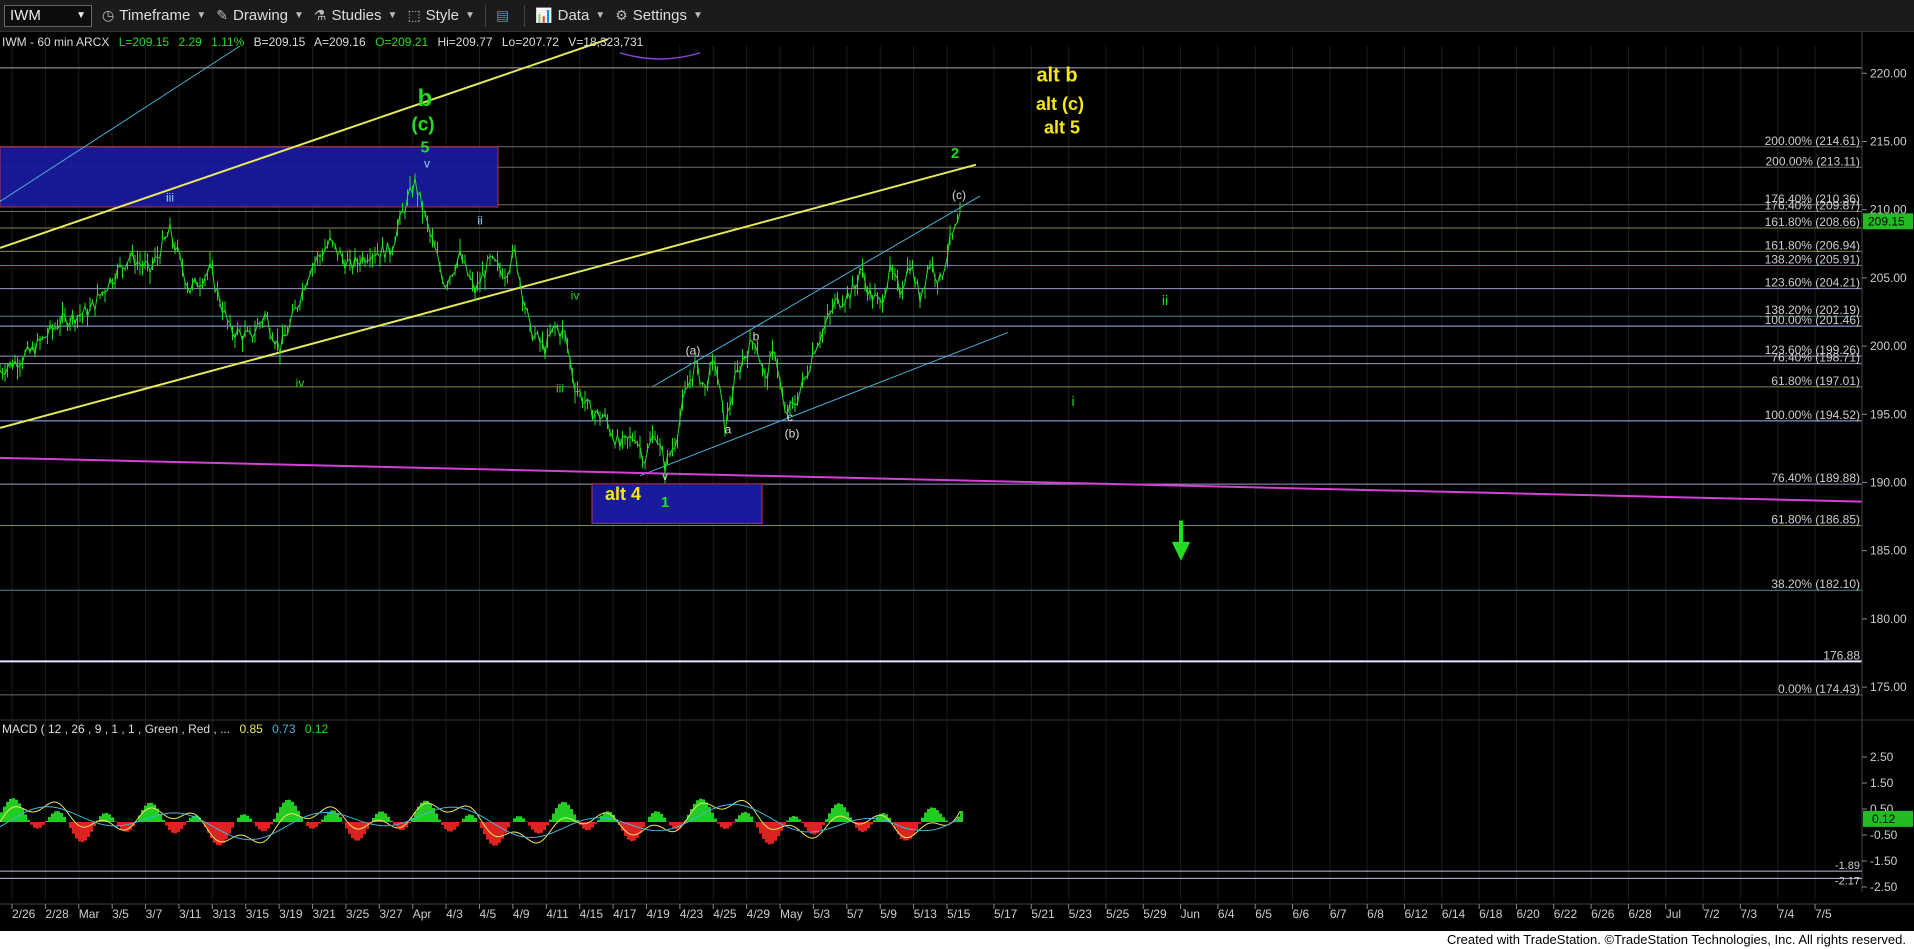  Describe the element at coordinates (1043, 914) in the screenshot. I see `x-tick-label: 5/21` at that location.